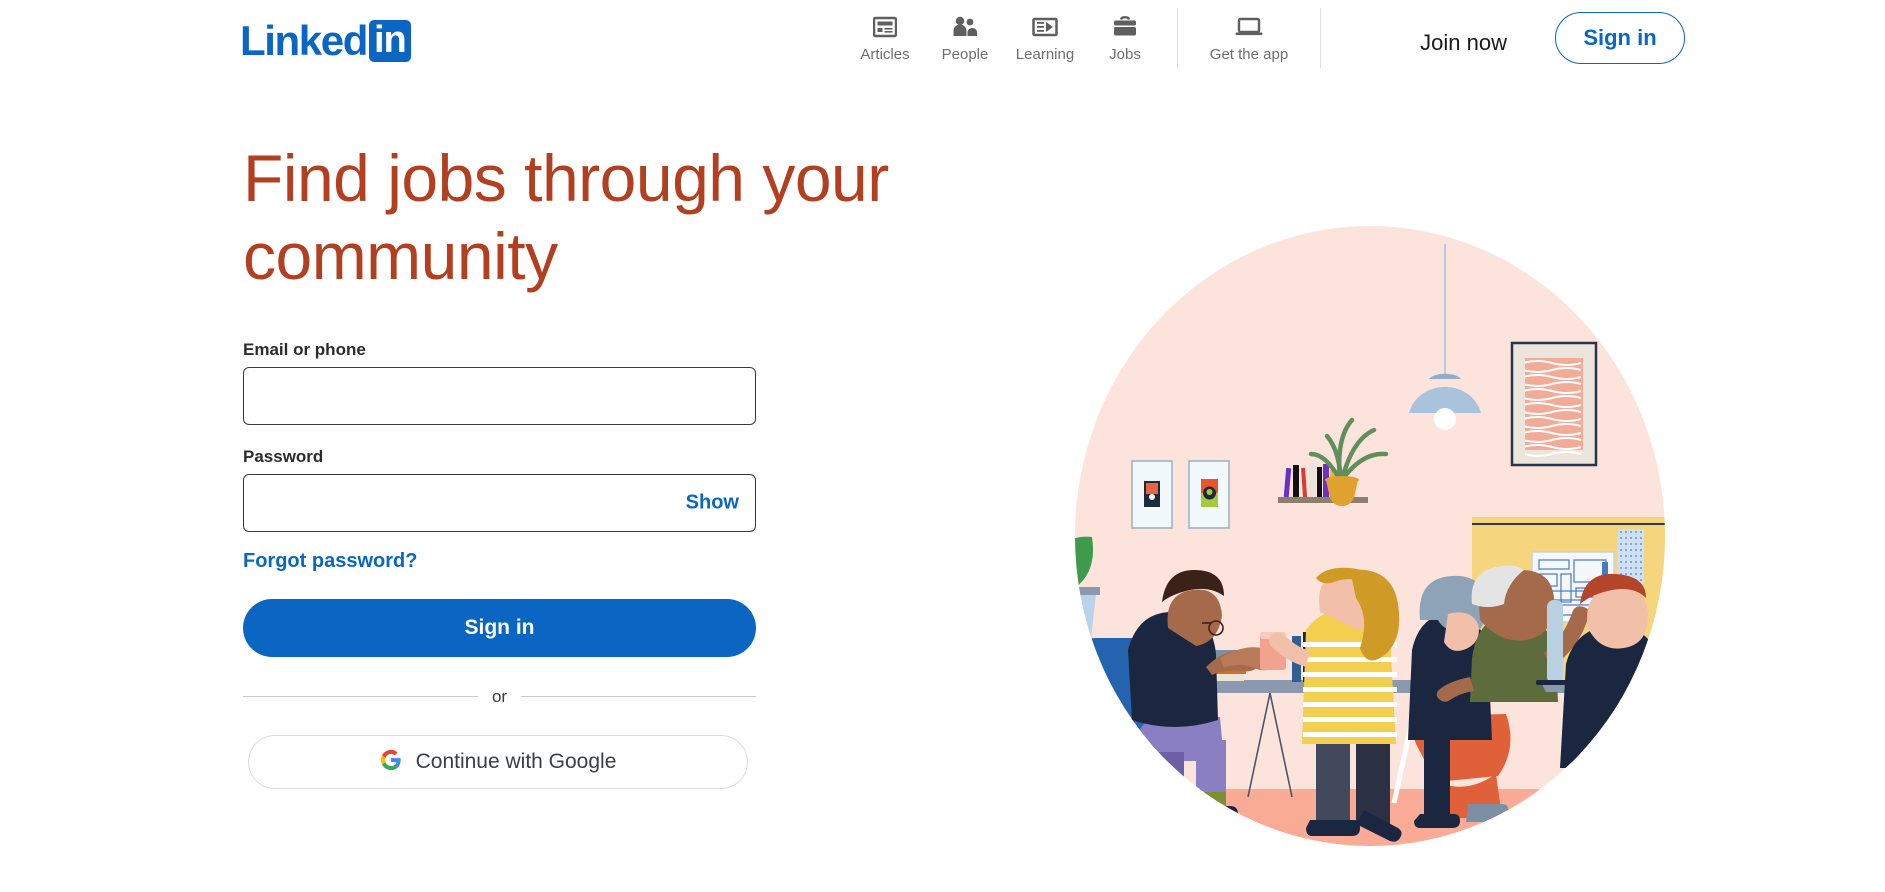 Image resolution: width=1885 pixels, height=892 pixels. What do you see at coordinates (1045, 54) in the screenshot?
I see `nav-label-learning: Learning` at bounding box center [1045, 54].